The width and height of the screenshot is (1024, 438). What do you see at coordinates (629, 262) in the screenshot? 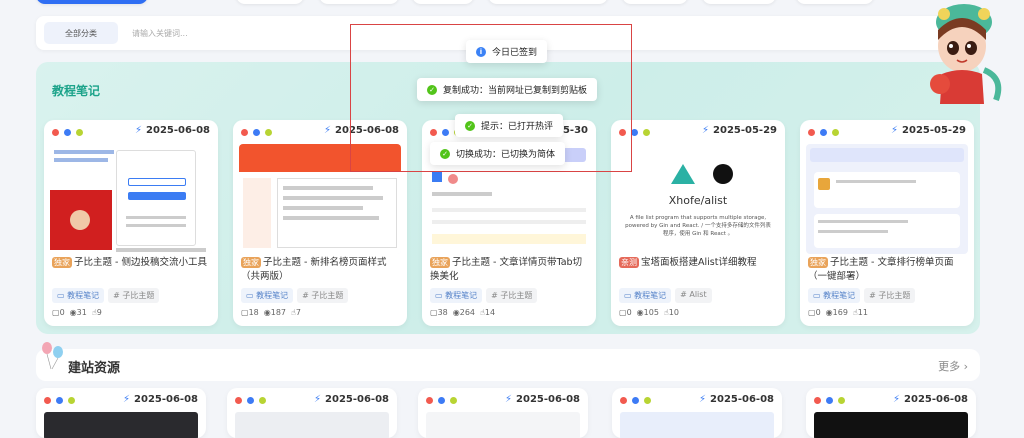
I see `post-badge: 亲测` at bounding box center [629, 262].